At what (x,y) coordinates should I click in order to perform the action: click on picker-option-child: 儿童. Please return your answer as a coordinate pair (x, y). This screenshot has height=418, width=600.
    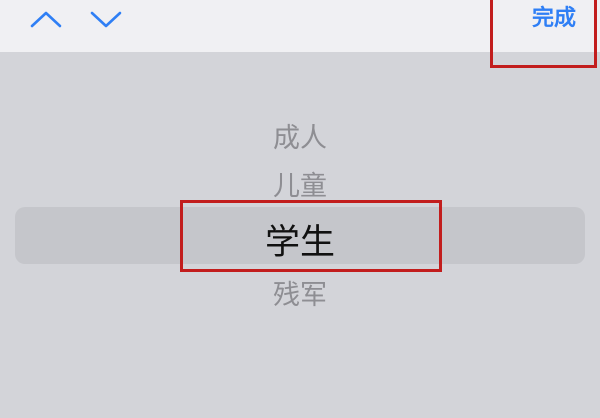
    Looking at the image, I should click on (300, 183).